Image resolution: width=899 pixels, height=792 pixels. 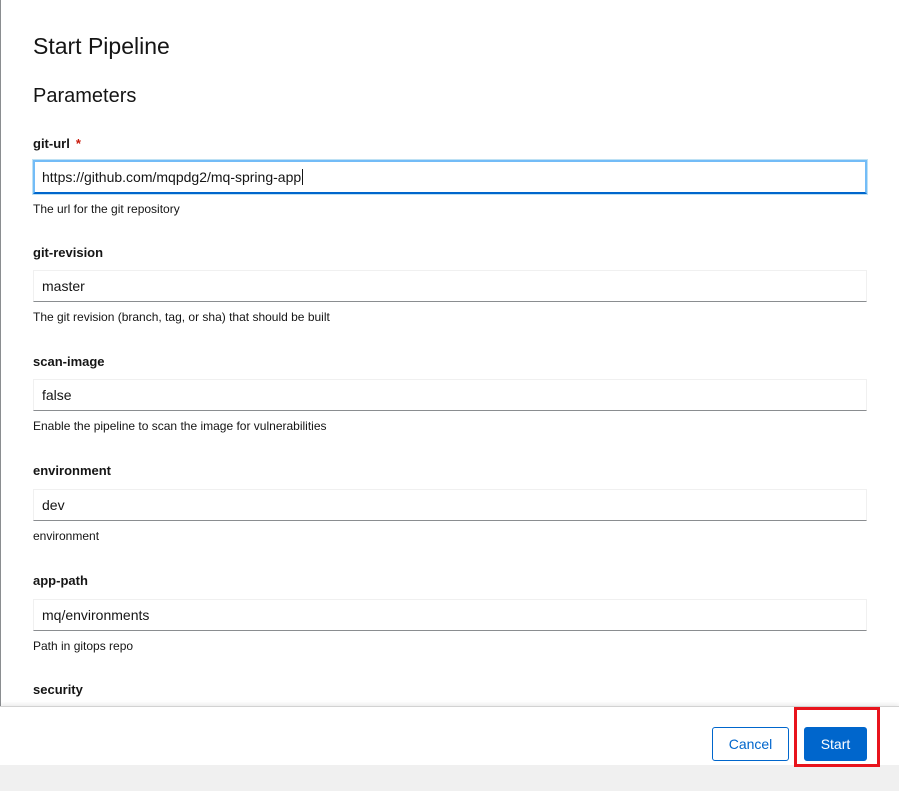 I want to click on field-app-path: app-path Path in gitops repo, so click(x=450, y=612).